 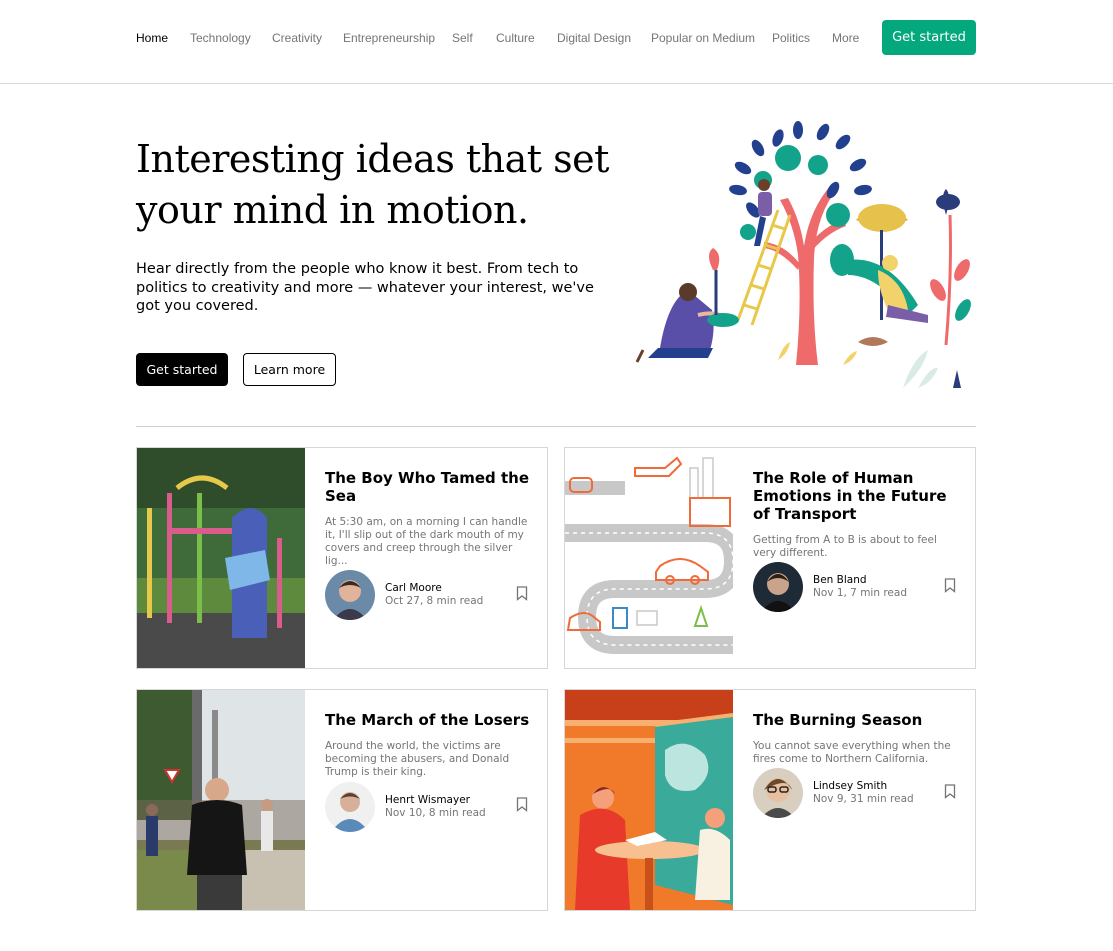 I want to click on article-author: Lindsey Smith Nov 9, 31 min read, so click(x=833, y=793).